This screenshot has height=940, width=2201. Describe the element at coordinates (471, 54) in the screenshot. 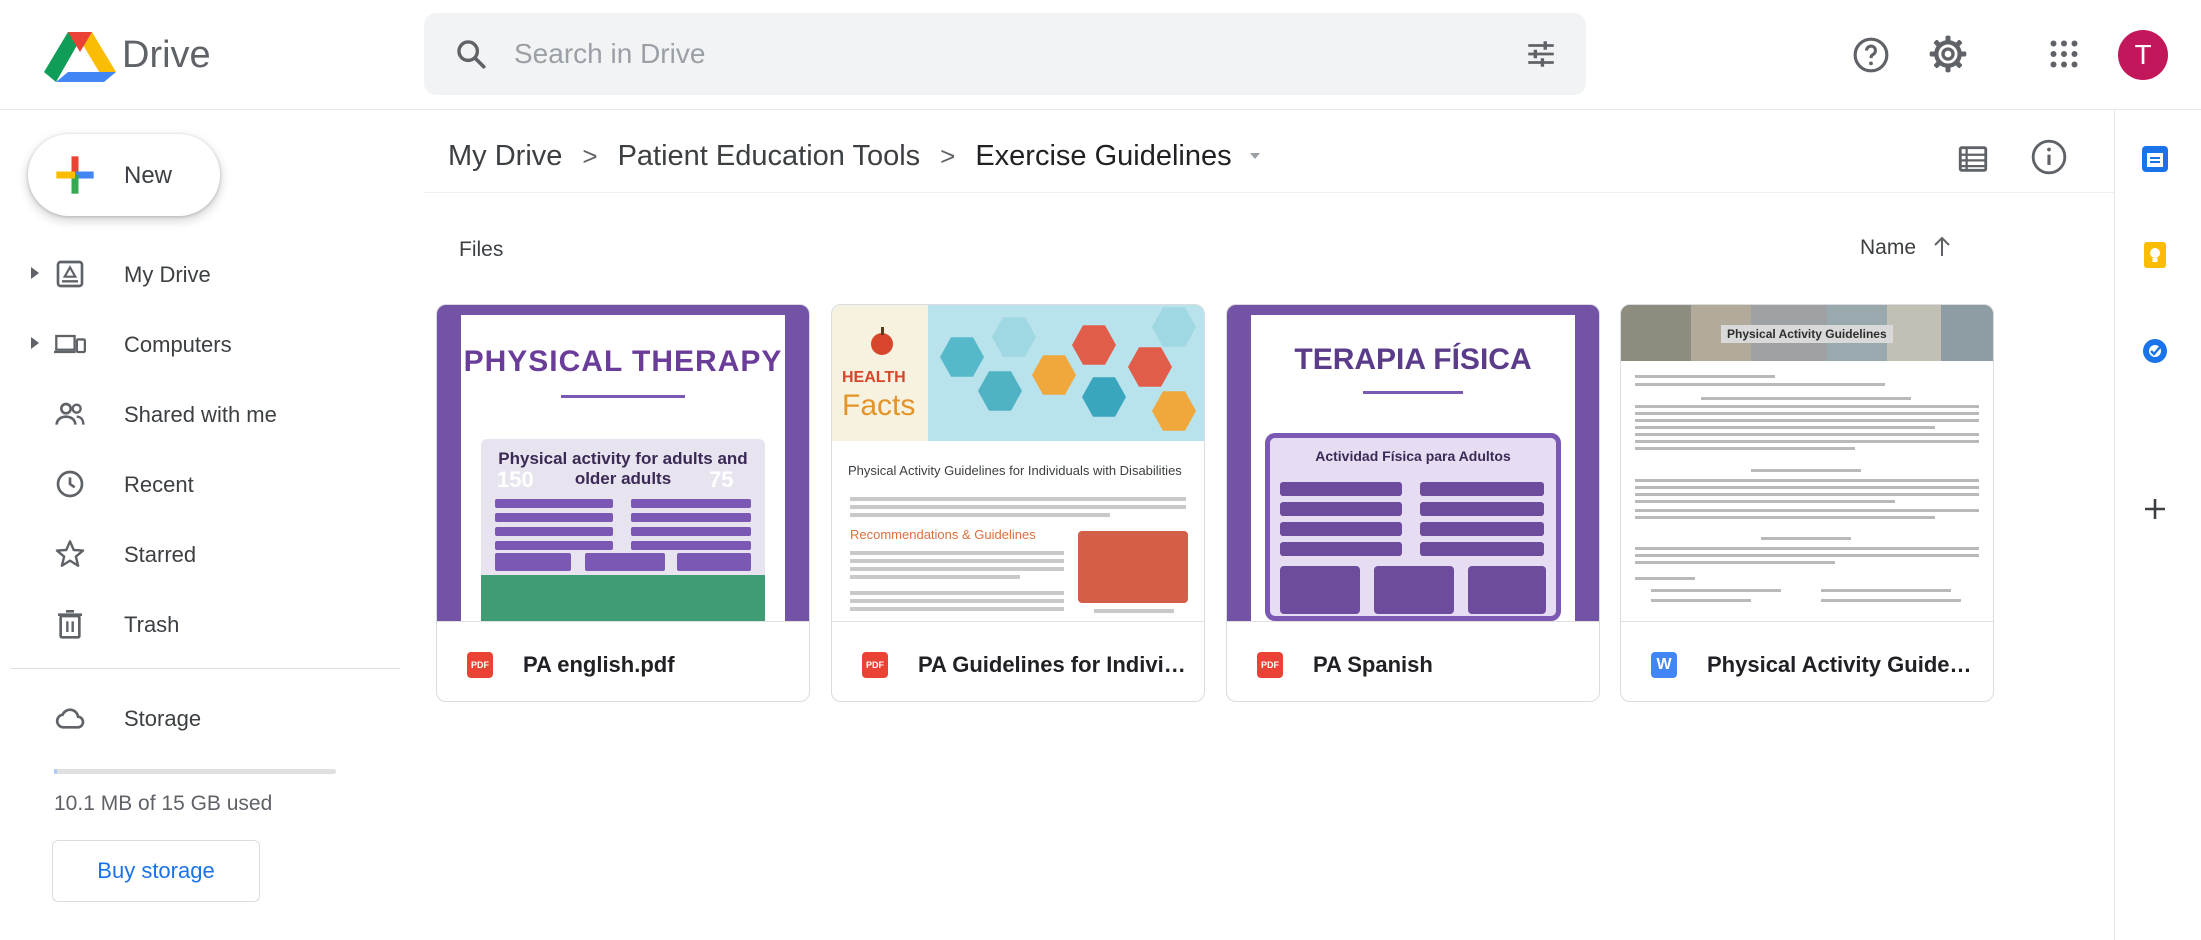

I see `search-icon` at that location.